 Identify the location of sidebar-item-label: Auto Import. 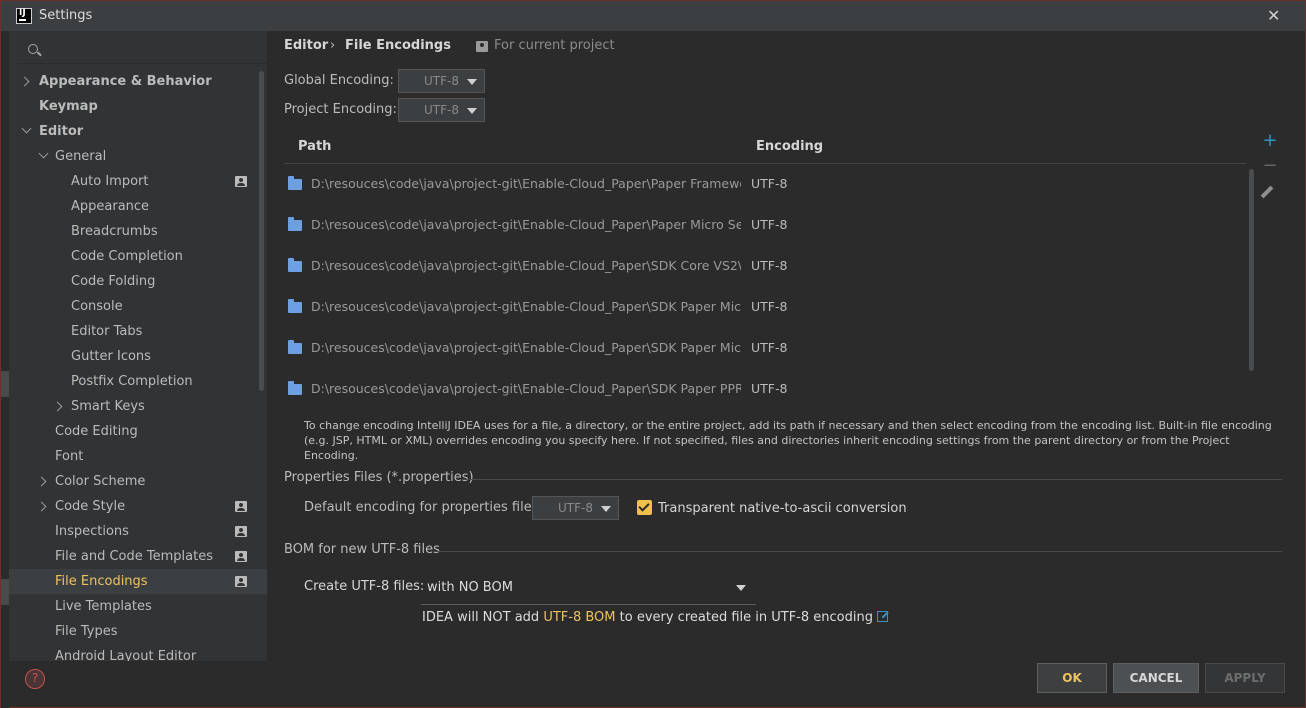
(110, 181).